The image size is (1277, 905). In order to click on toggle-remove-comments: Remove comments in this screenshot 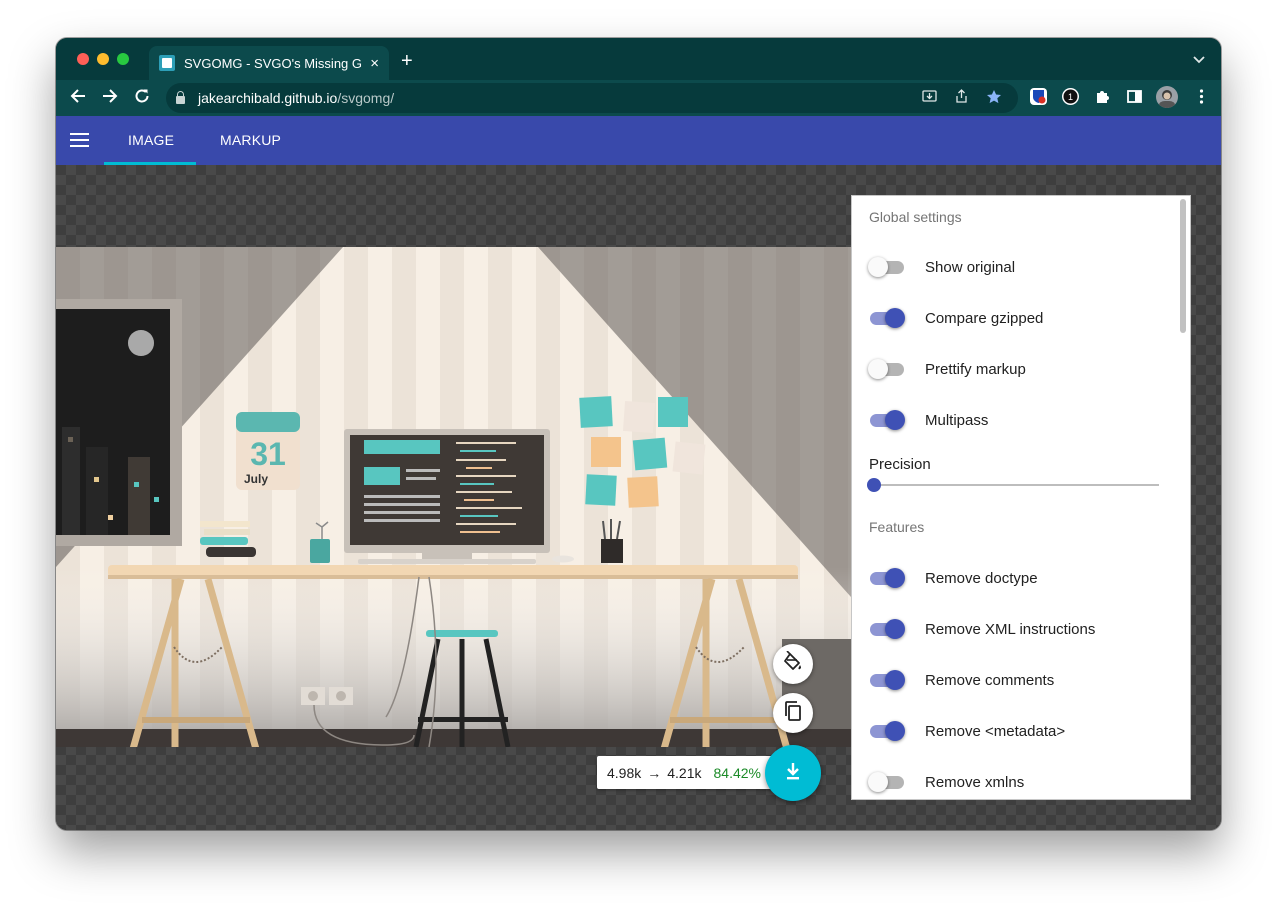, I will do `click(961, 680)`.